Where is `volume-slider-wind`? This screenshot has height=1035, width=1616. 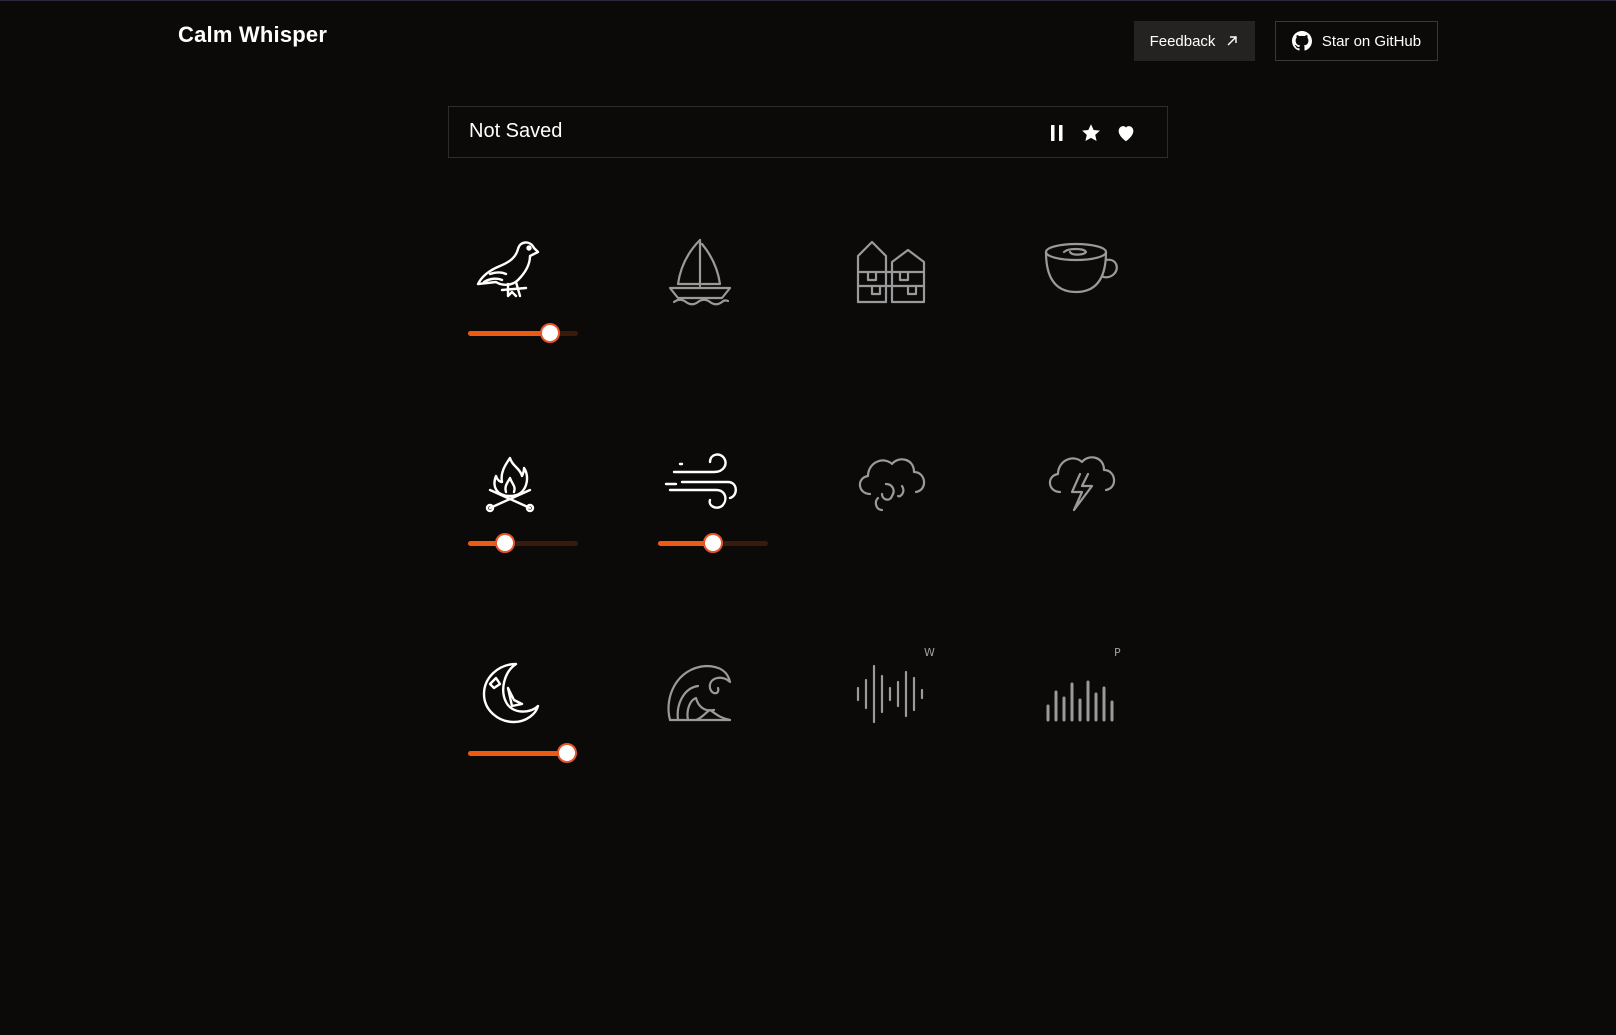
volume-slider-wind is located at coordinates (713, 543).